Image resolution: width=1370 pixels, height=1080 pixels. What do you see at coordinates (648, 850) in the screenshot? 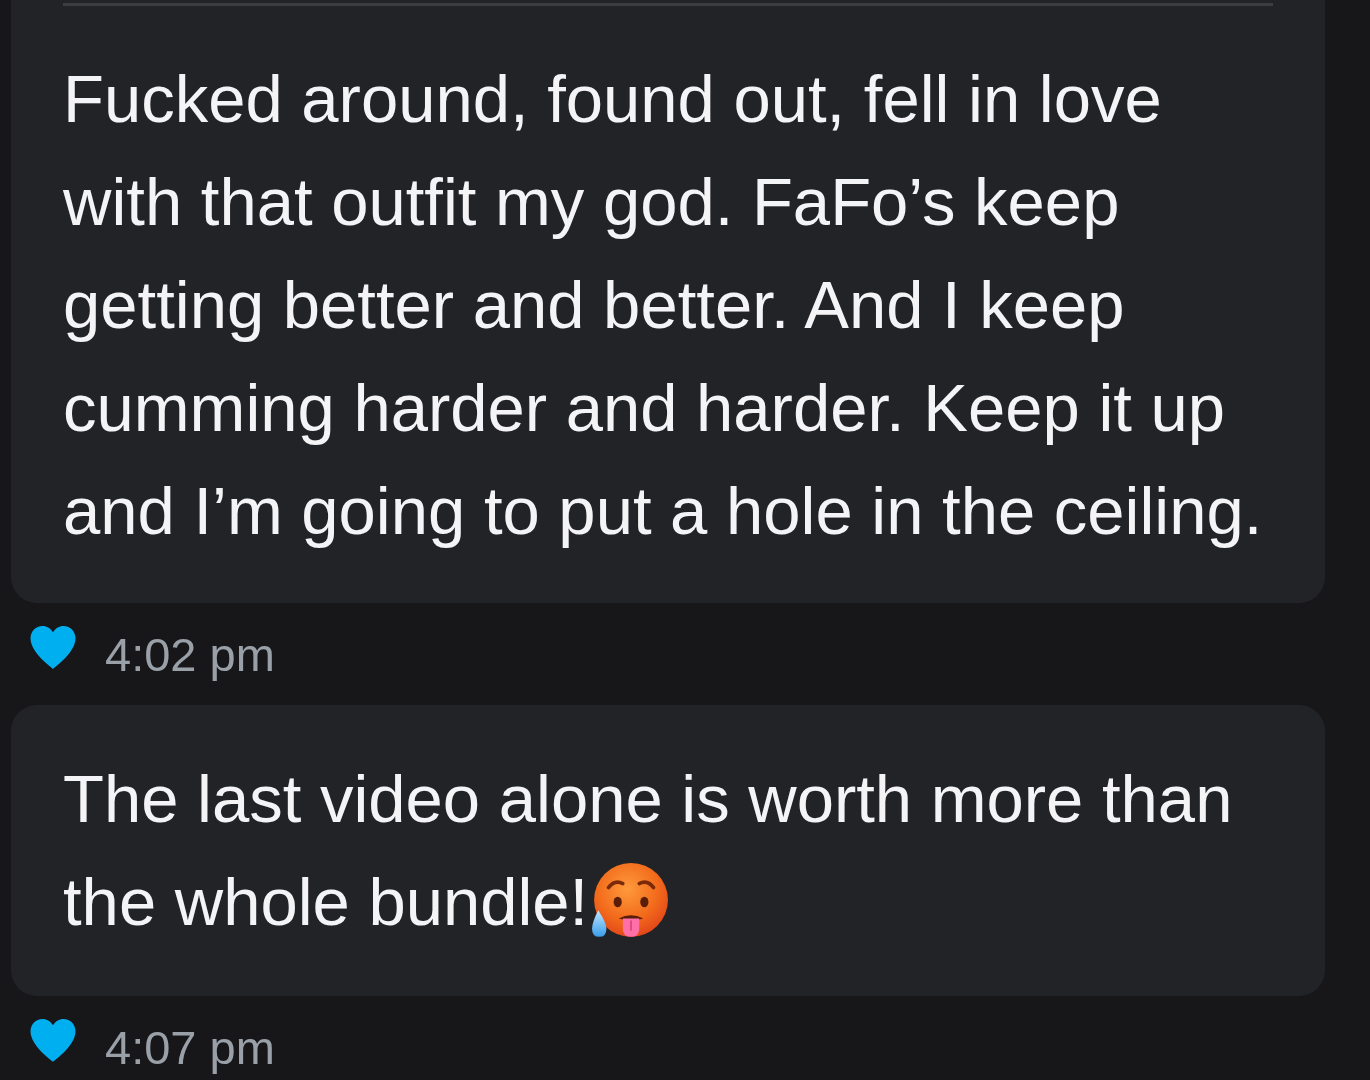
I see `message-text: The last video alone is worth more than the whole bundle!` at bounding box center [648, 850].